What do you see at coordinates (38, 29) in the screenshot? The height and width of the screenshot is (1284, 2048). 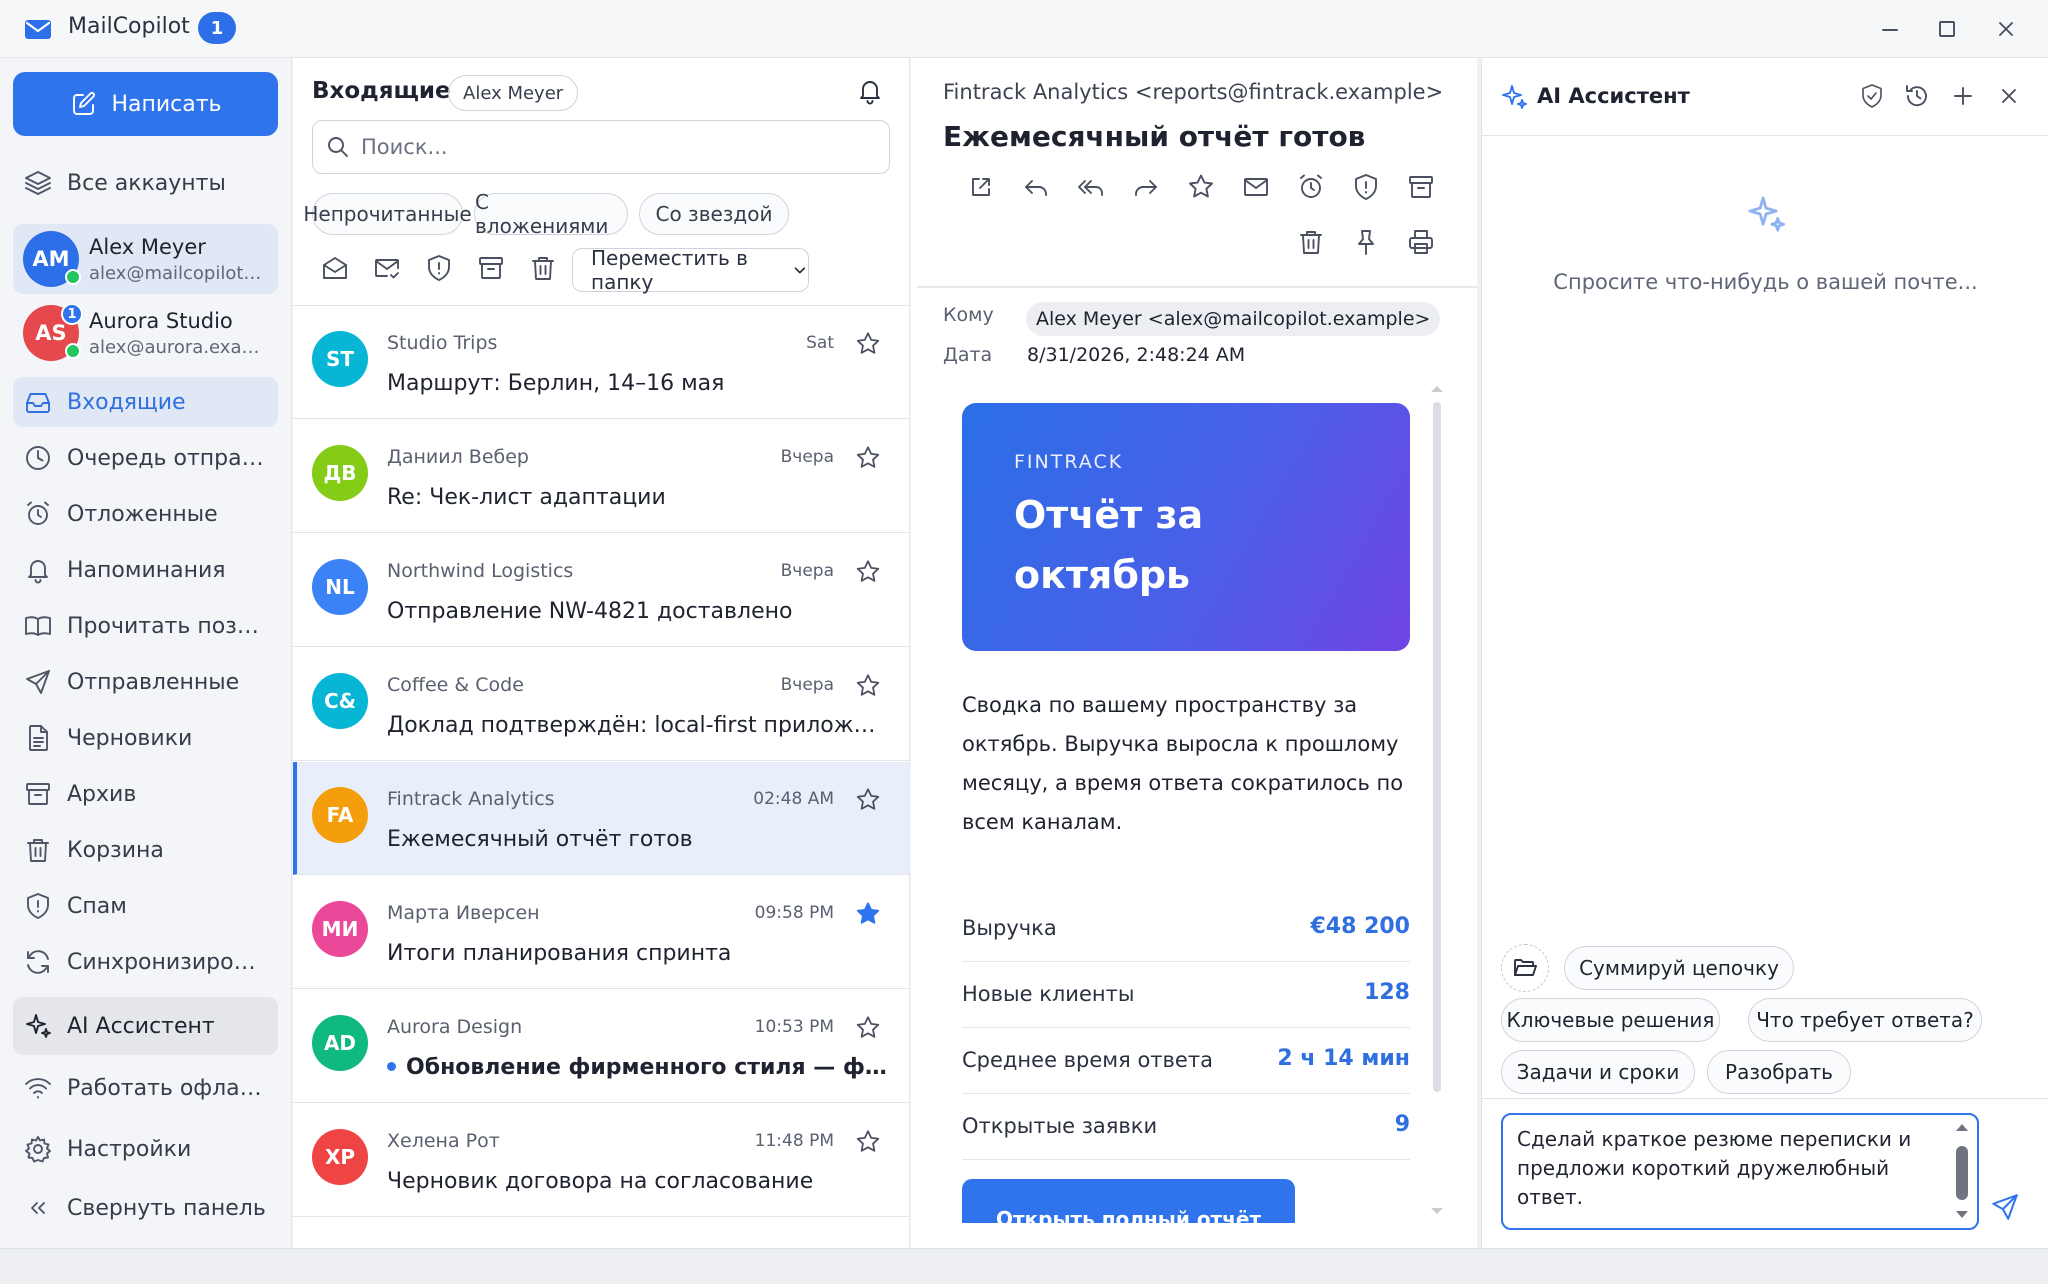 I see `mail-logo-icon` at bounding box center [38, 29].